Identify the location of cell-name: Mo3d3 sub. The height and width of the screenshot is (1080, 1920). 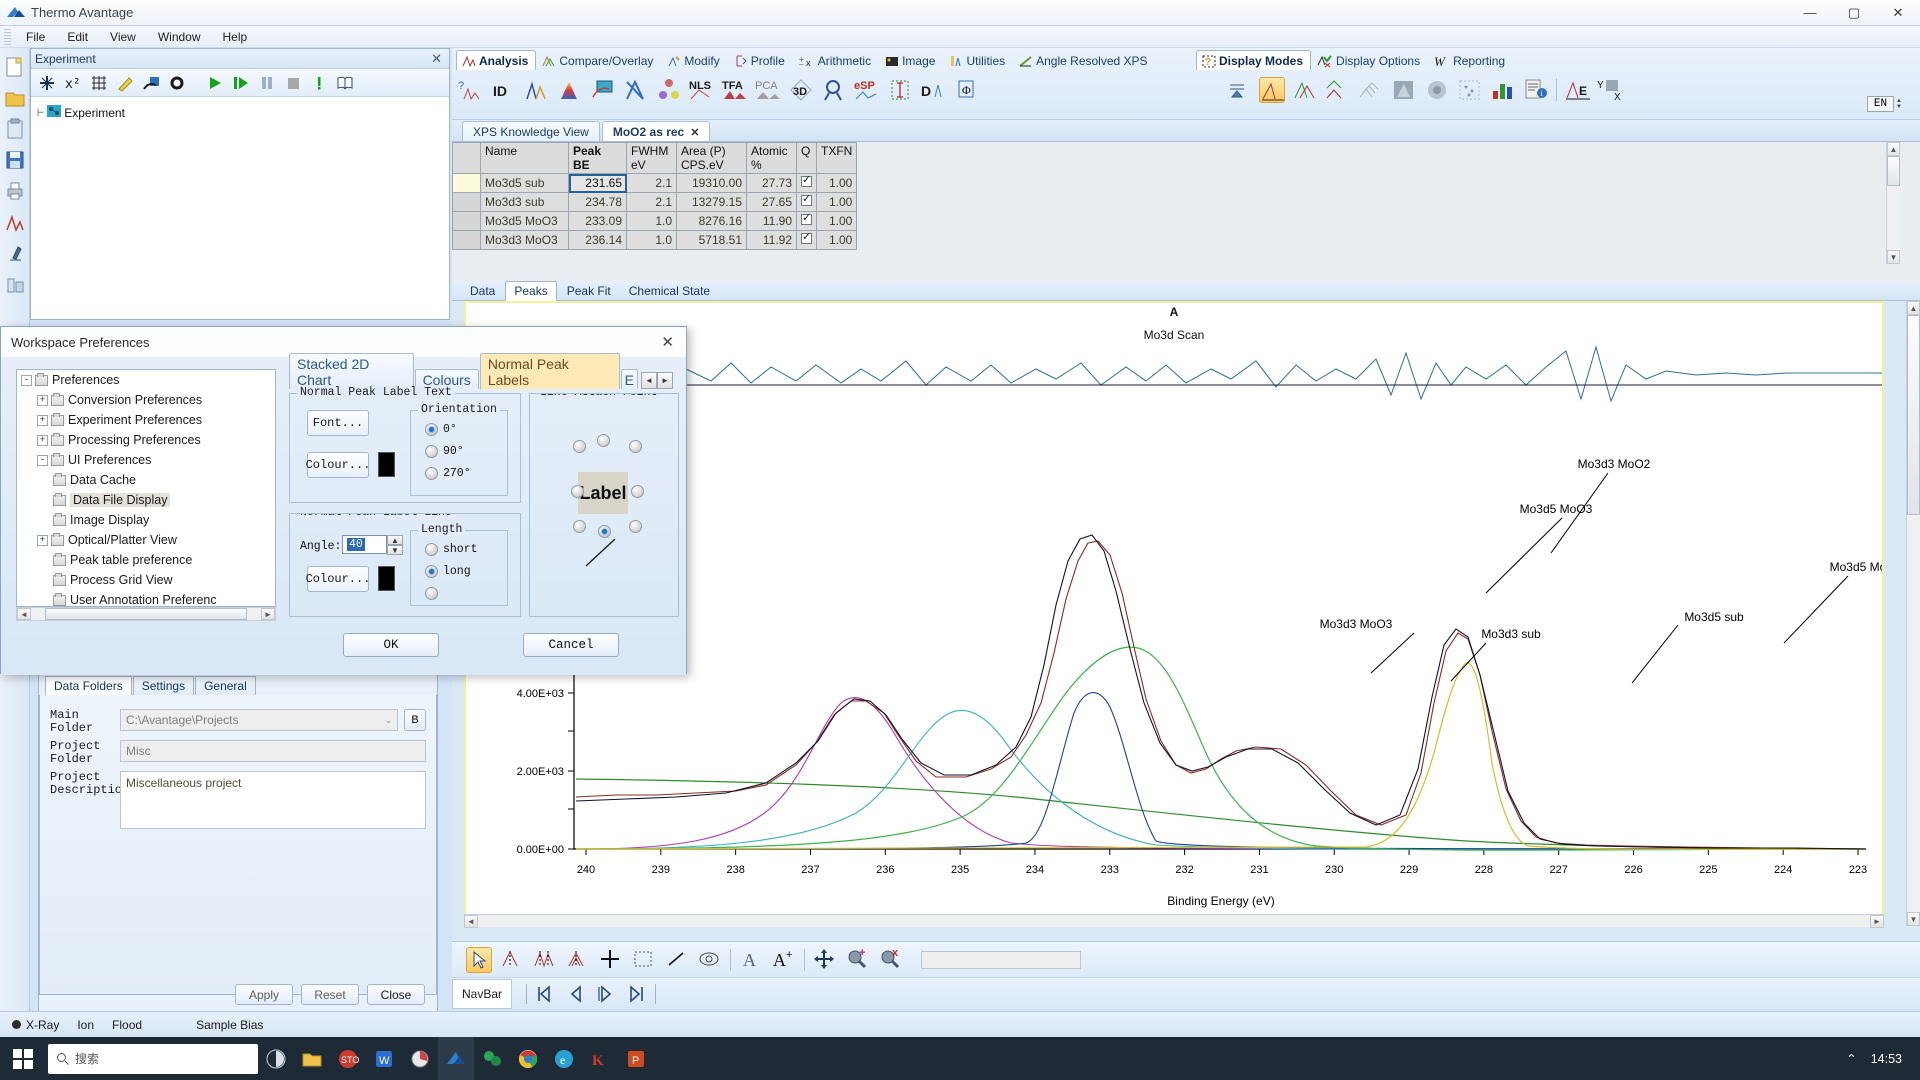
(524, 202).